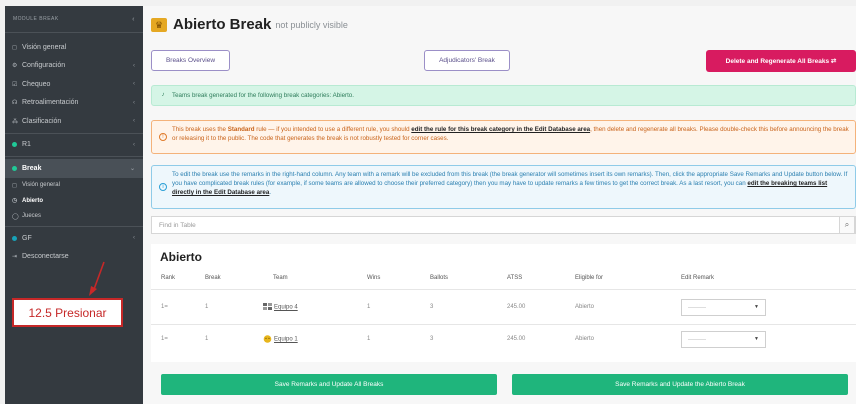  What do you see at coordinates (847, 225) in the screenshot?
I see `search-icon: ⌕` at bounding box center [847, 225].